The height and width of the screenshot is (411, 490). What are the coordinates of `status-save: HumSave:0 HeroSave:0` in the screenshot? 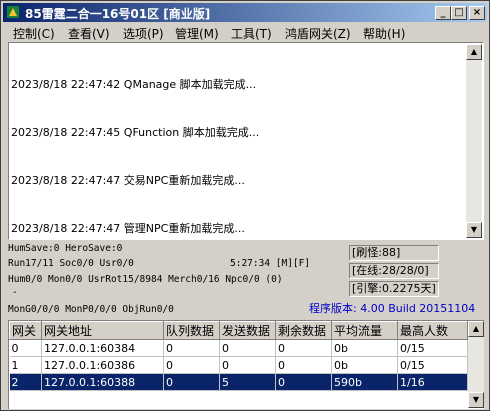 It's located at (65, 248).